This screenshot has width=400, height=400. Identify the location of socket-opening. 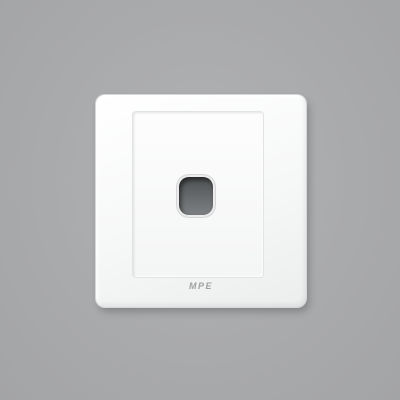
(196, 196).